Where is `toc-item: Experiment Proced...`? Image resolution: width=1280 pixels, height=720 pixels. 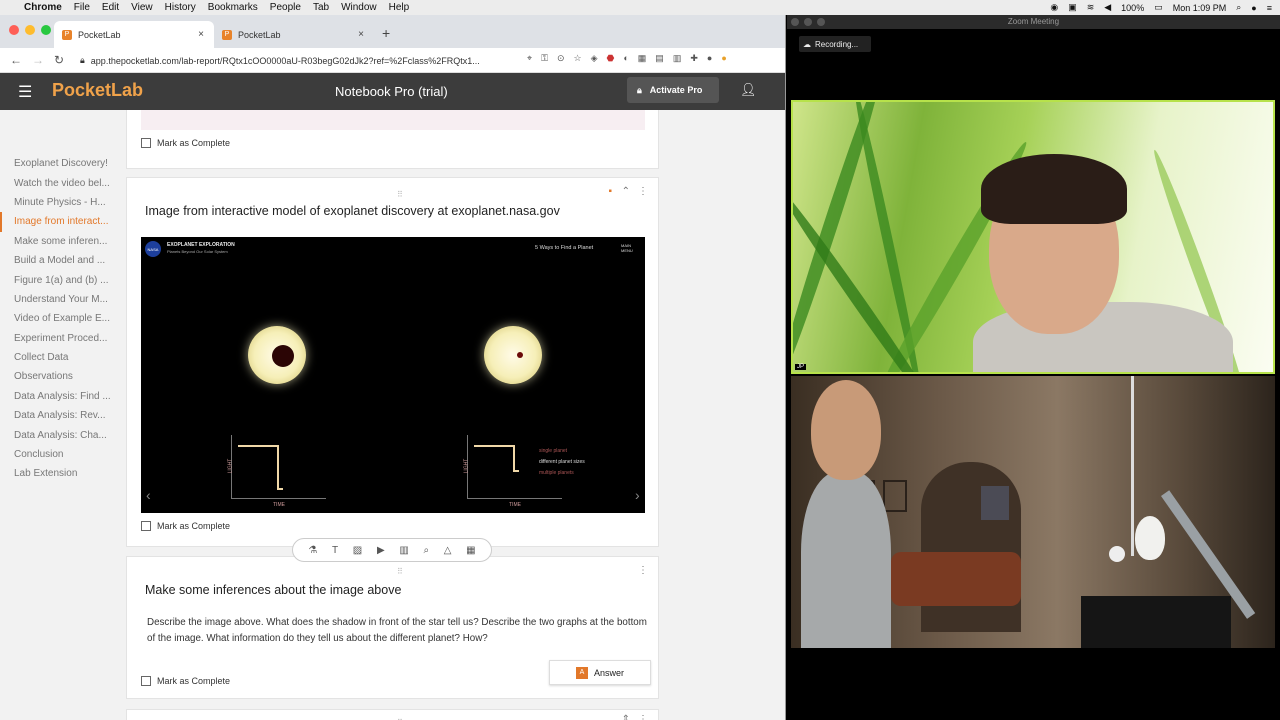 toc-item: Experiment Proced... is located at coordinates (58, 338).